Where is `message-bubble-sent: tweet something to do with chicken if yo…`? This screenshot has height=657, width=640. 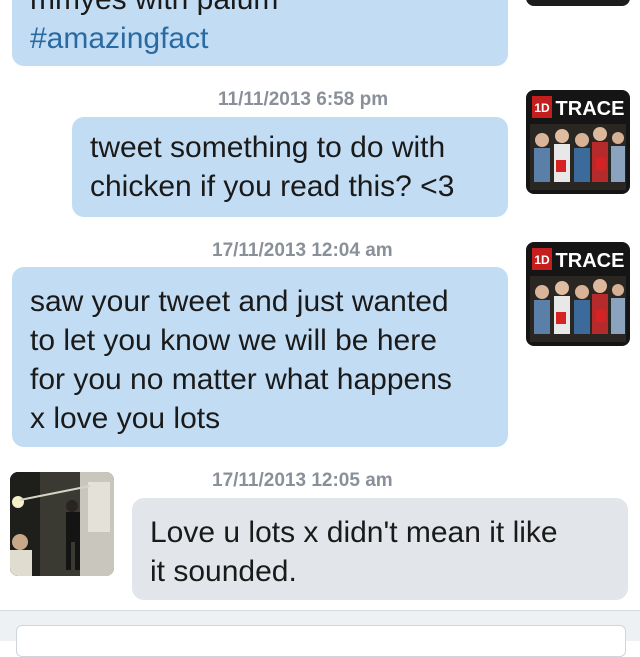
message-bubble-sent: tweet something to do with chicken if yo… is located at coordinates (290, 167).